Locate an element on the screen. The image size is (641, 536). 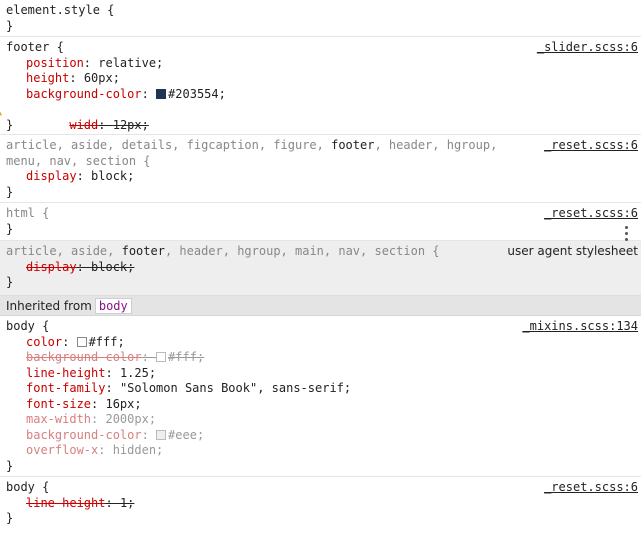
property-name: position is located at coordinates (55, 63).